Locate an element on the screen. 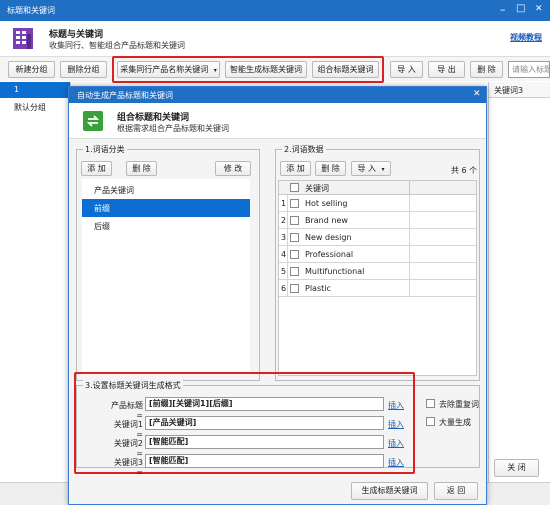  building-icon is located at coordinates (23, 38).